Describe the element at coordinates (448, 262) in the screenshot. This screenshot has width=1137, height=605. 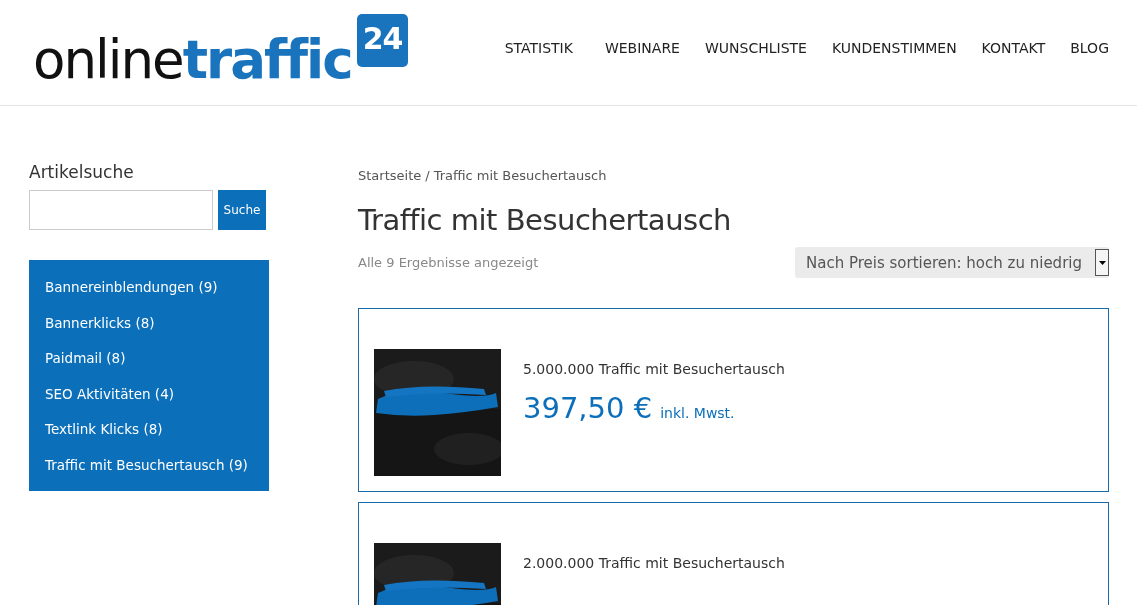
I see `result-count: Alle 9 Ergebnisse angezeigt` at that location.